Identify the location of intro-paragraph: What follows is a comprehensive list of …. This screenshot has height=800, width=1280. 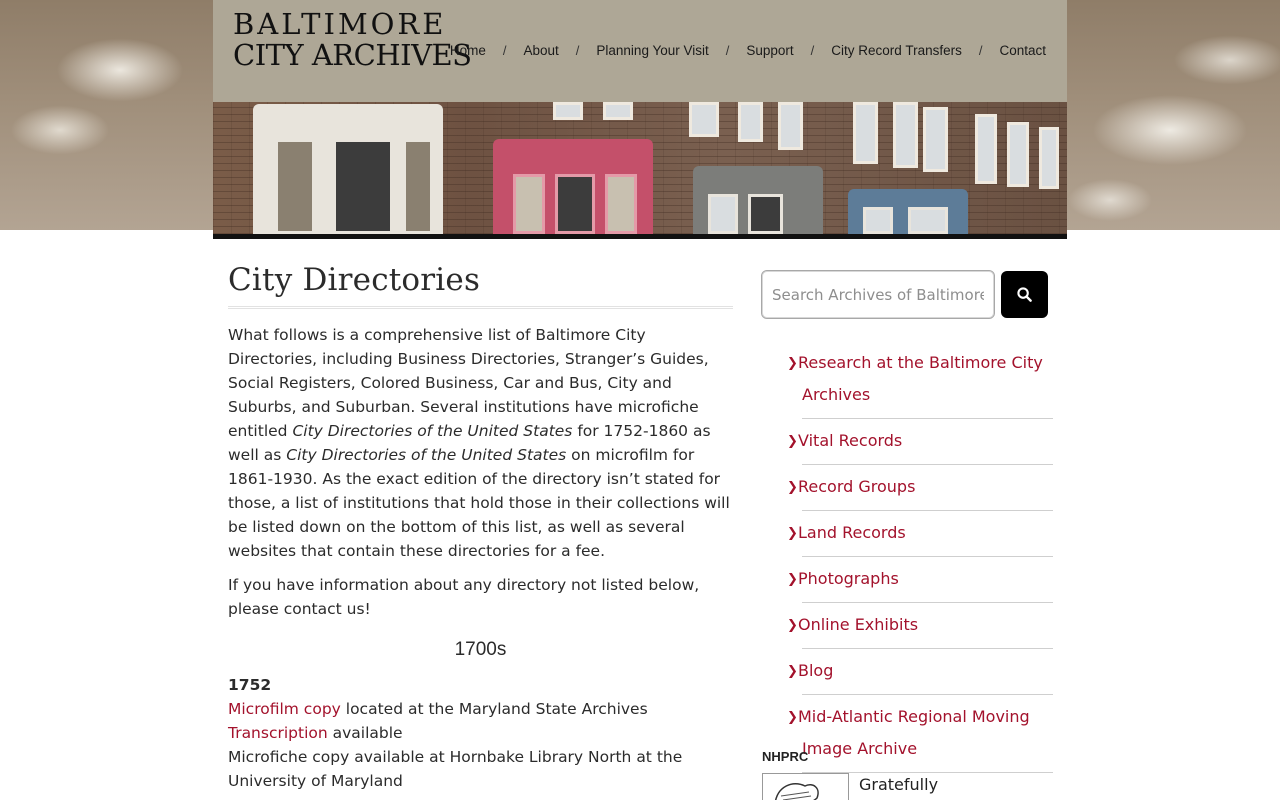
(479, 443).